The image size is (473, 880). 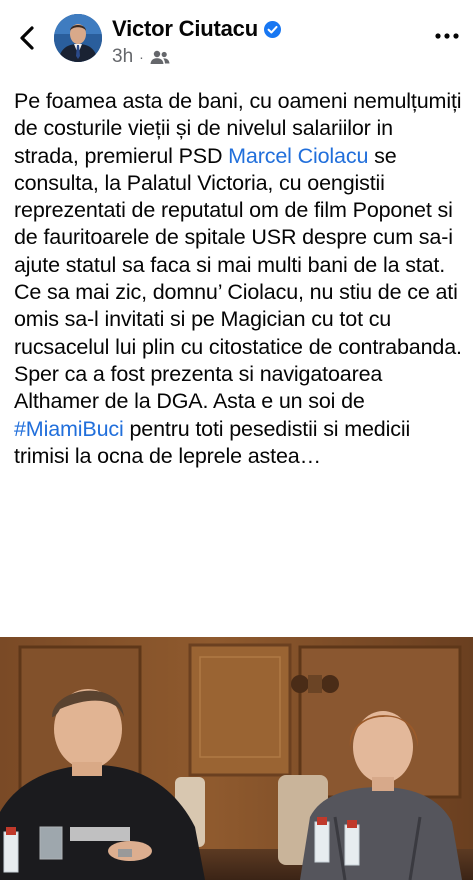 I want to click on author-row: Victor Ciutacu, so click(x=196, y=29).